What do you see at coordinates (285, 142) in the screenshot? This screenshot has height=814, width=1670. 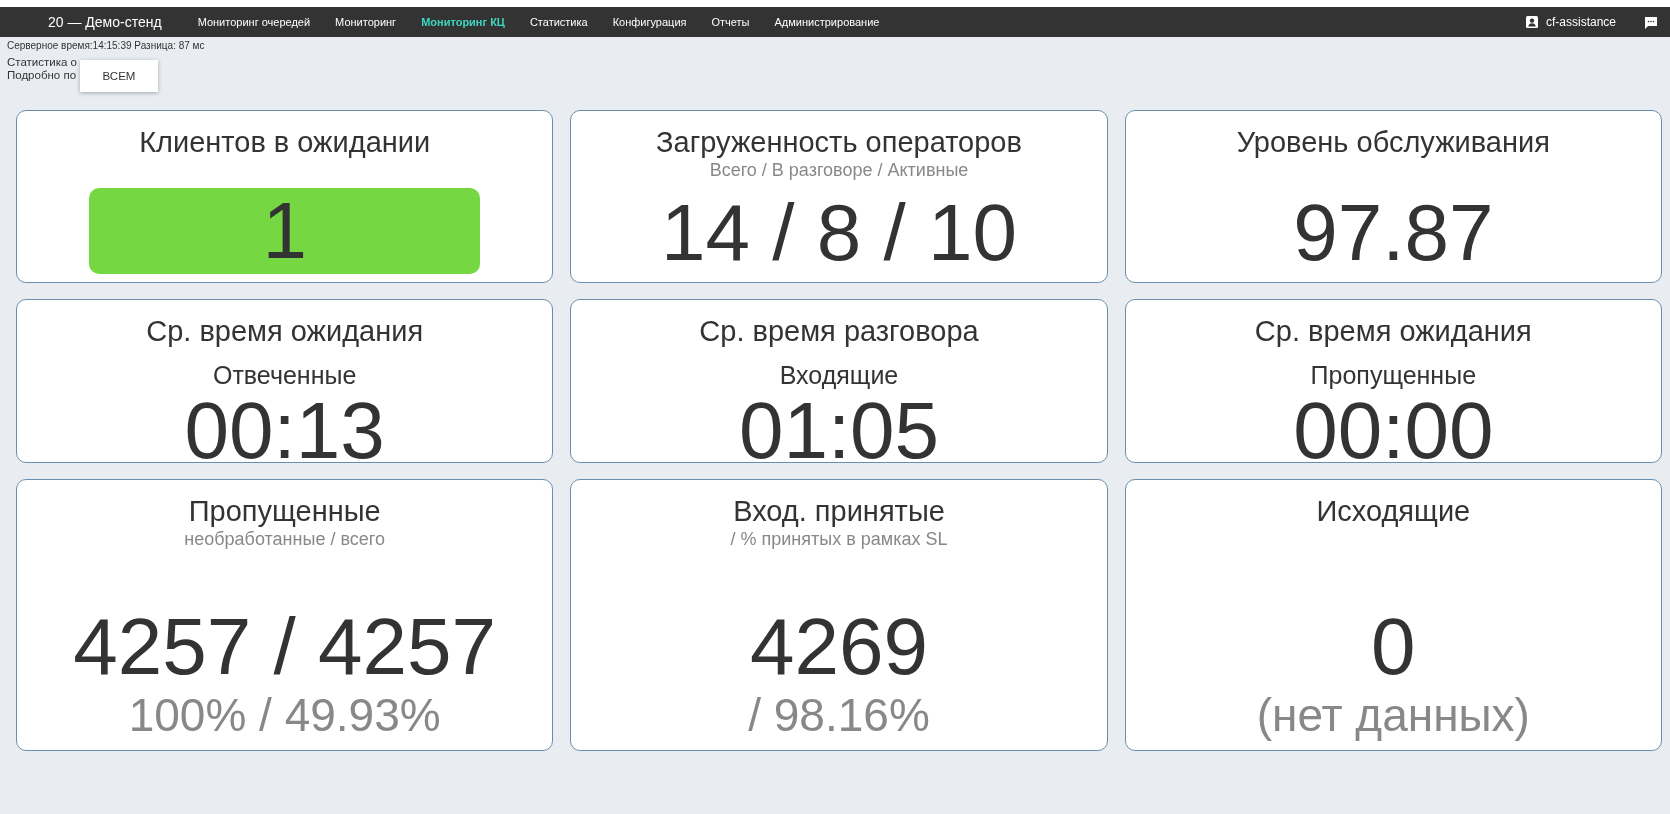 I see `card-title: Клиентов в ожидании` at bounding box center [285, 142].